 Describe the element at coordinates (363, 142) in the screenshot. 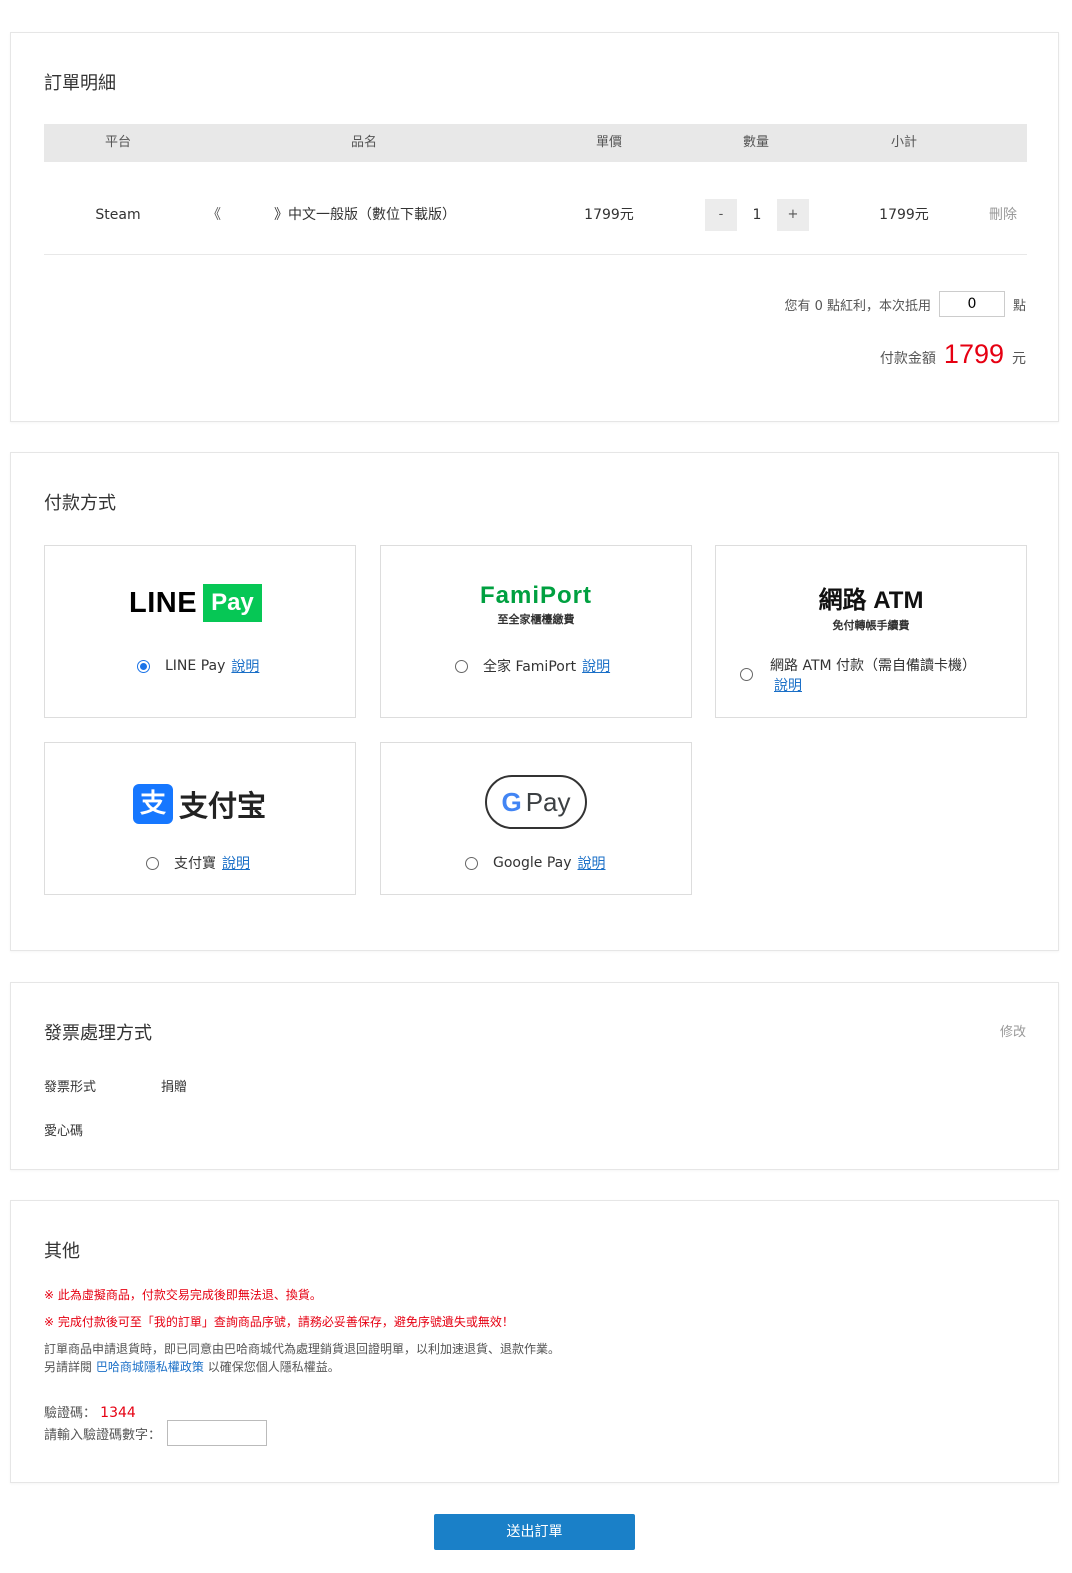

I see `header-product-name: 品名` at that location.